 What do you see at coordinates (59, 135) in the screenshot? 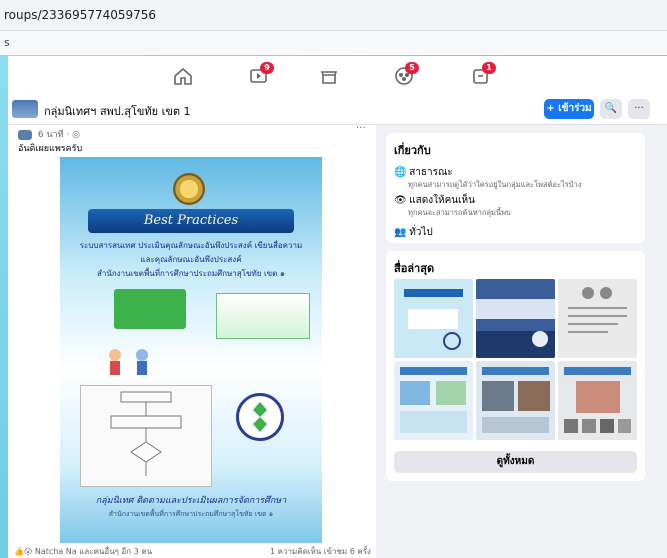
I see `post-time: 6 นาที · ◎` at bounding box center [59, 135].